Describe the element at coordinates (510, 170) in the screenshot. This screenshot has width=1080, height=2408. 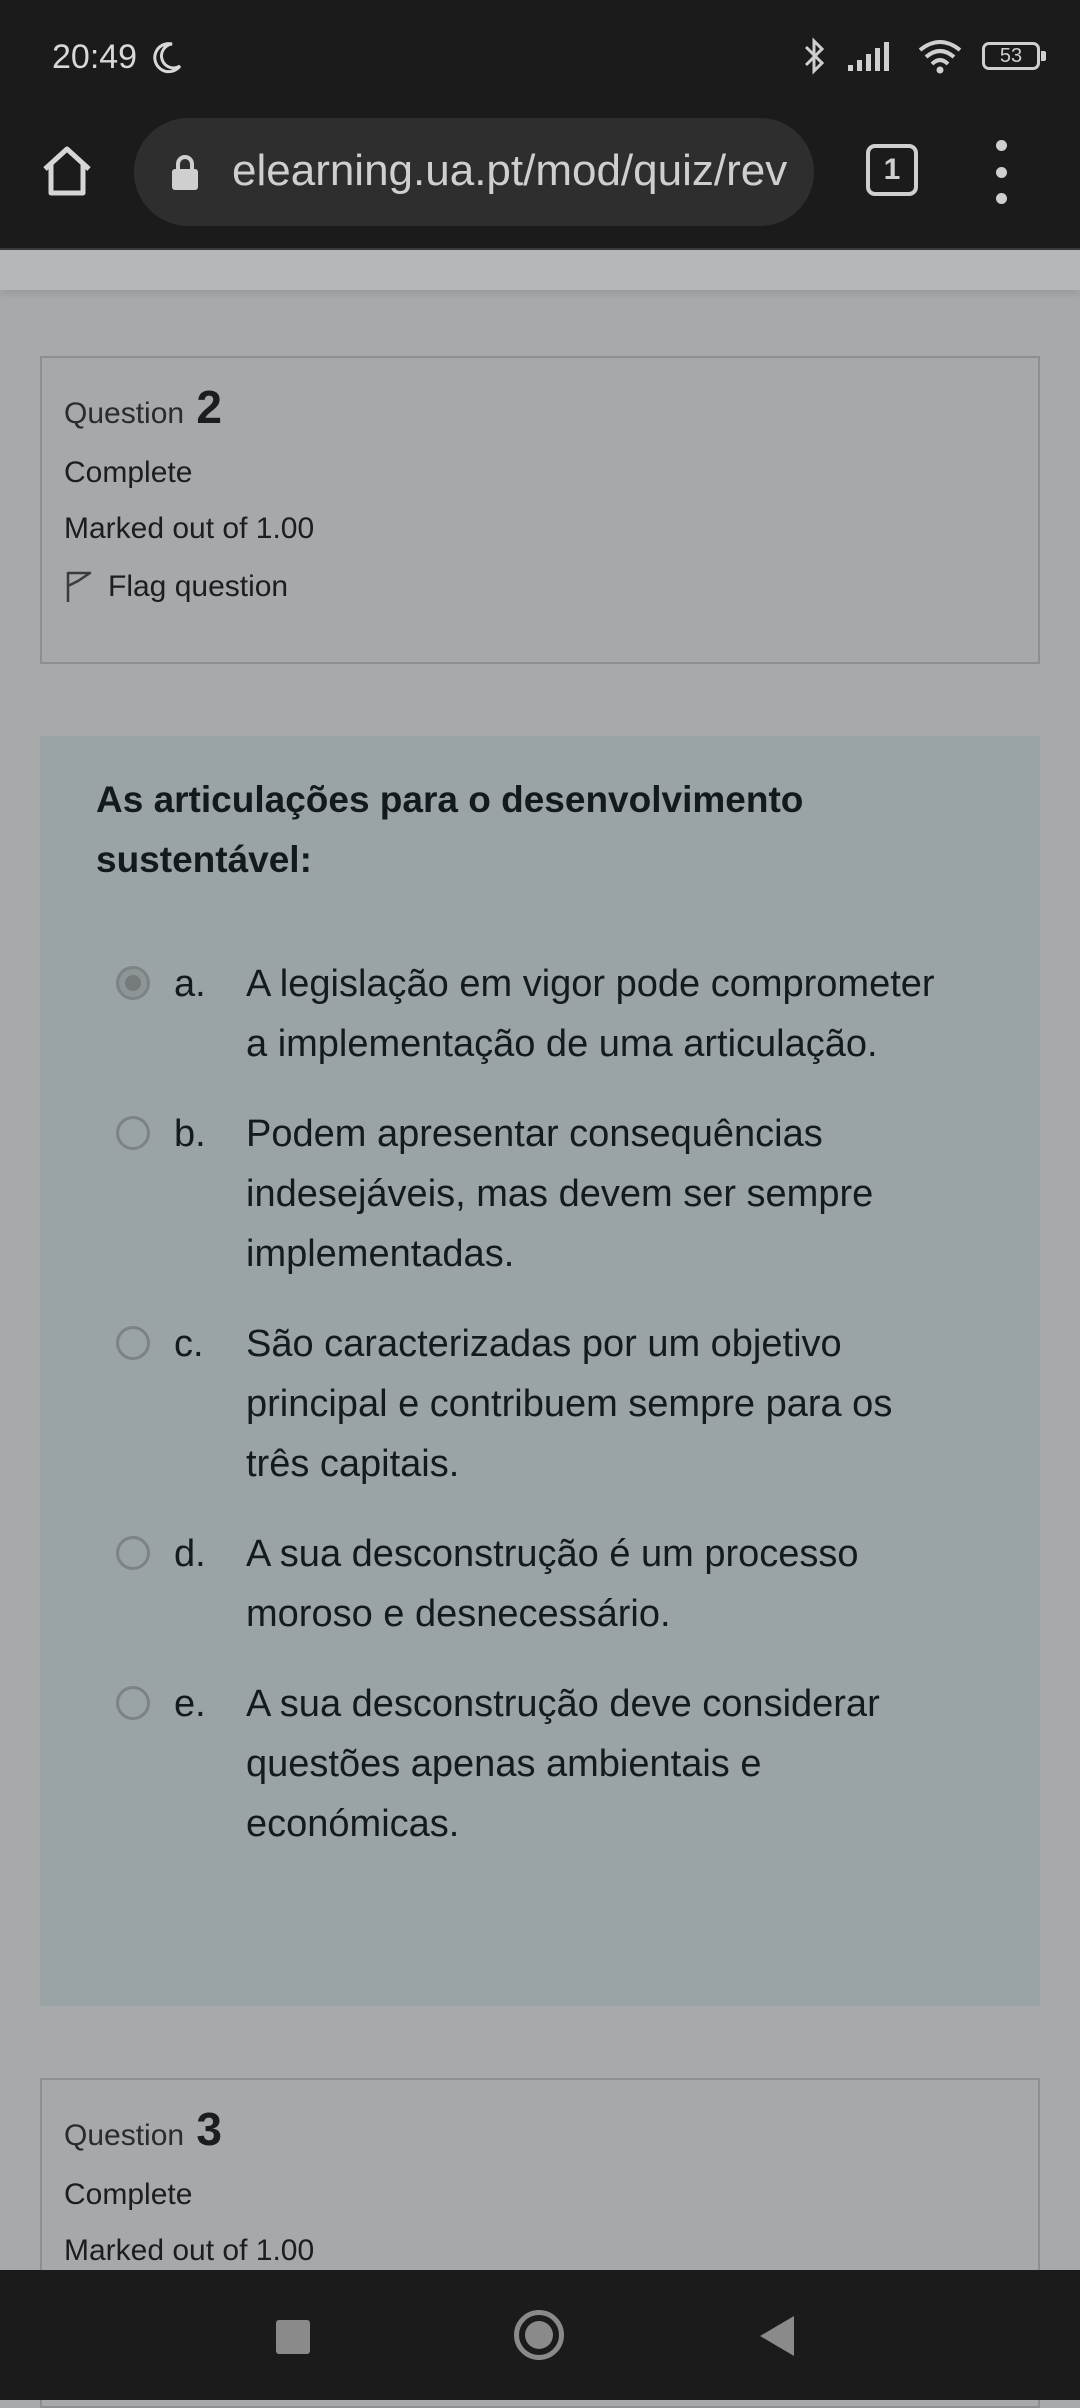
I see `url-text: elearning.ua.pt/mod/quiz/rev` at that location.